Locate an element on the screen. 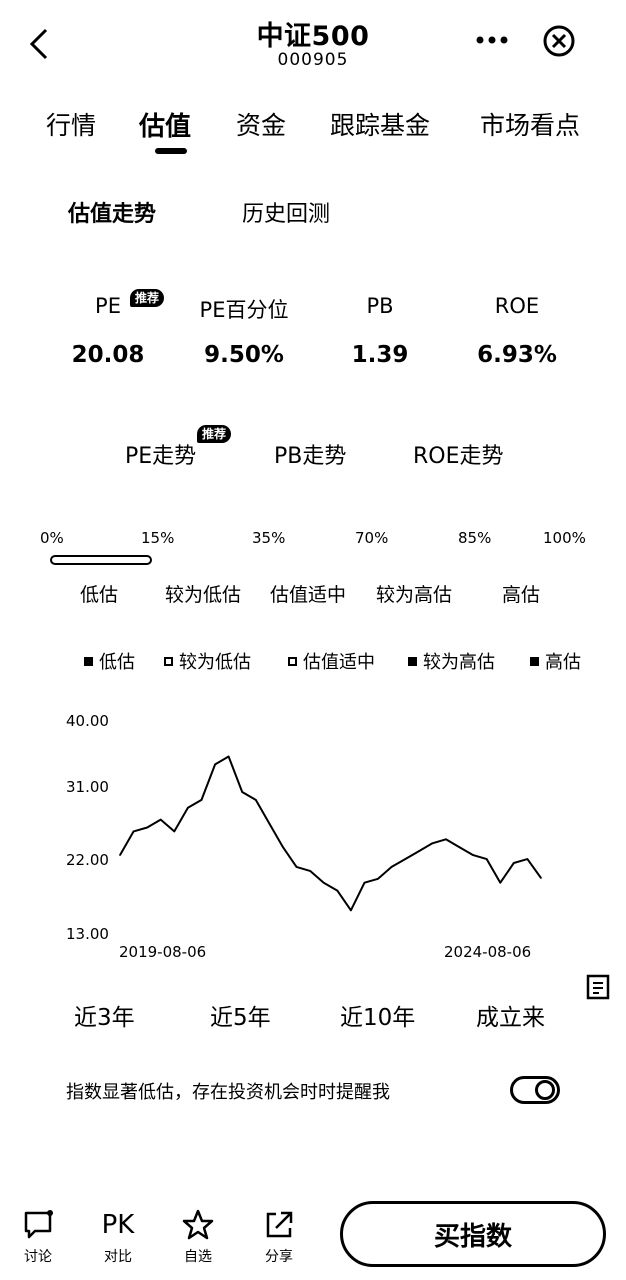  share-icon is located at coordinates (279, 1225).